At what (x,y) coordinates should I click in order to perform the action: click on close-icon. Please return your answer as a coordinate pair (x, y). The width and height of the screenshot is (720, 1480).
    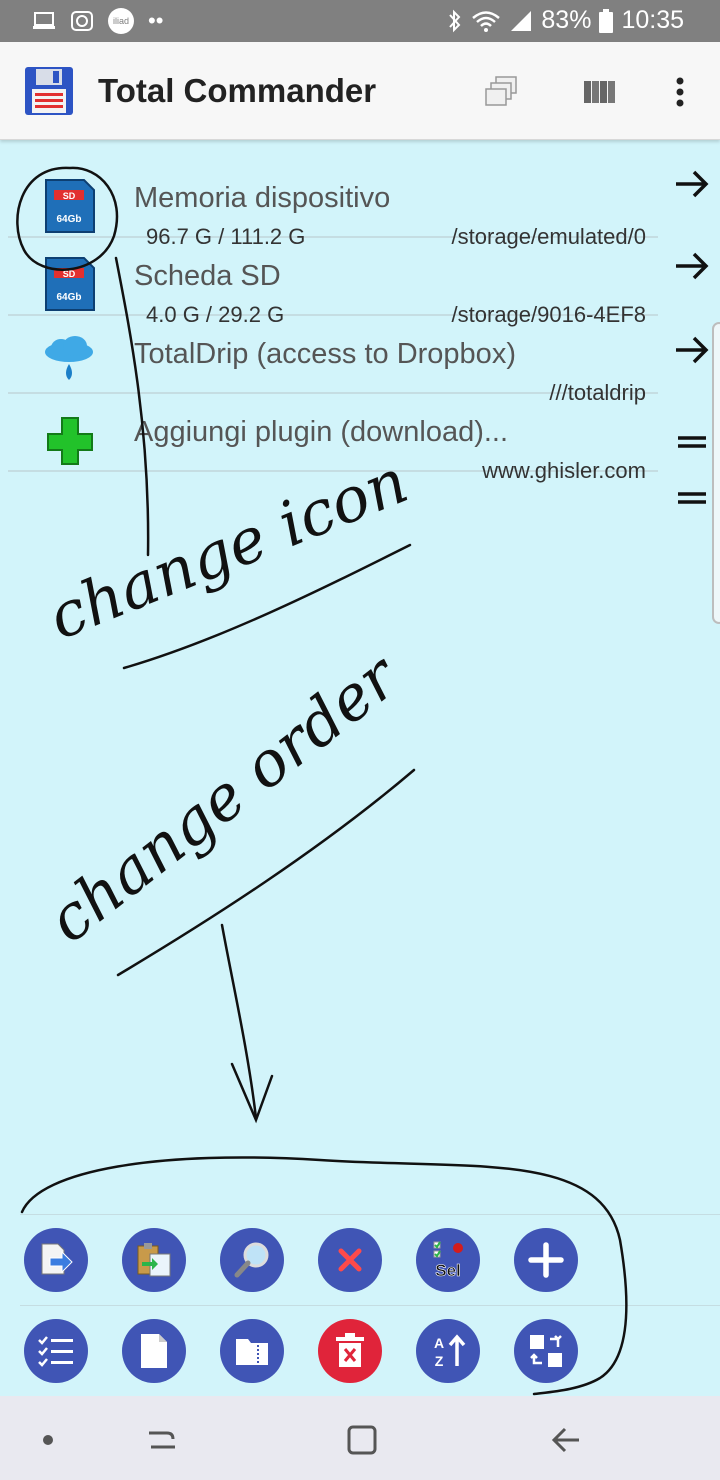
    Looking at the image, I should click on (350, 1260).